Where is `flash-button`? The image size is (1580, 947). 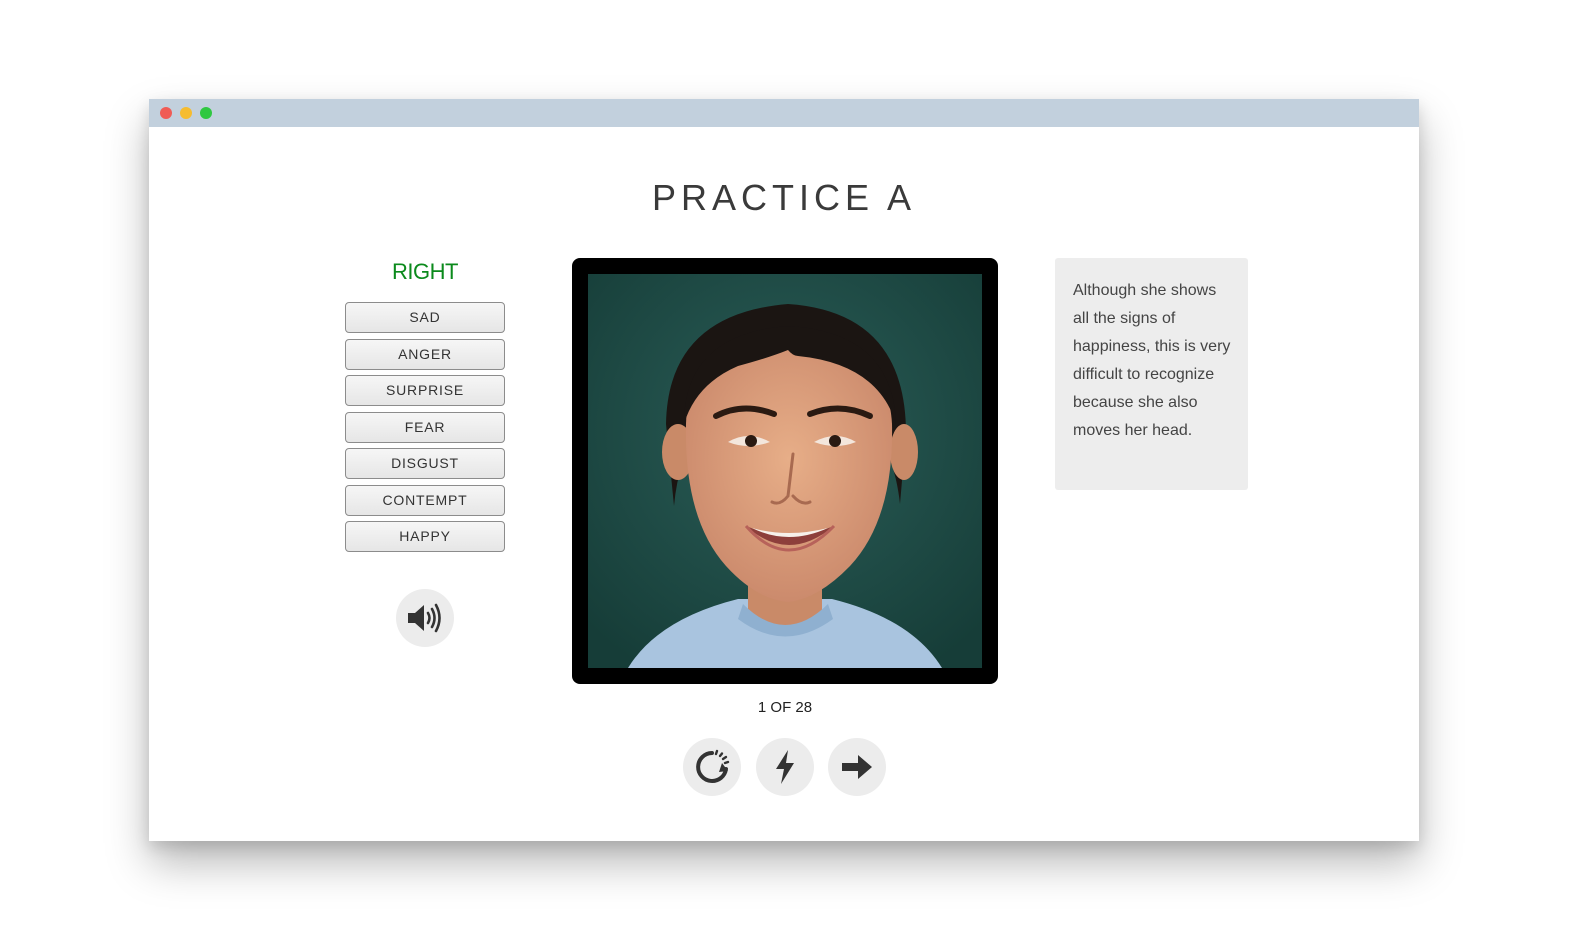
flash-button is located at coordinates (785, 767).